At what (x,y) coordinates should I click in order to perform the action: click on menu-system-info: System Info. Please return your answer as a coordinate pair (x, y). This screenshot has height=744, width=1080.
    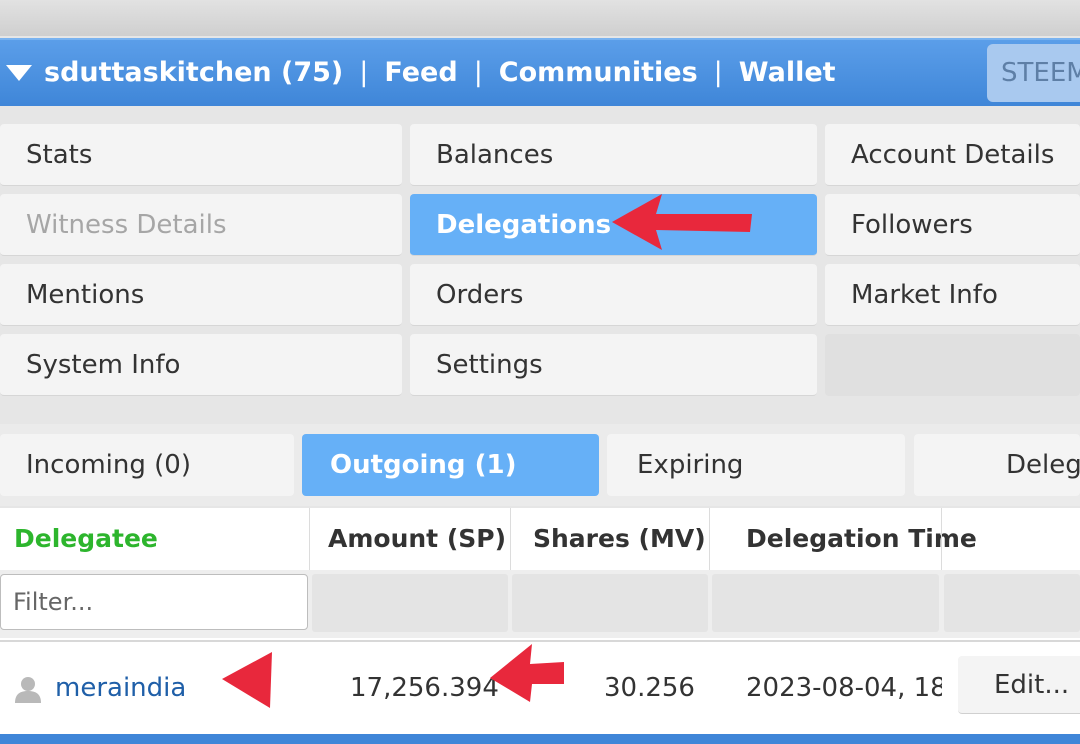
    Looking at the image, I should click on (201, 365).